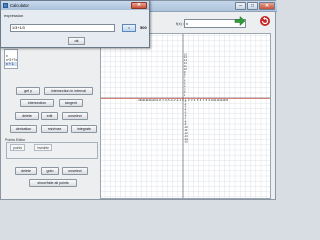 The width and height of the screenshot is (320, 240). Describe the element at coordinates (53, 183) in the screenshot. I see `show-hide-points-button: show/hide all points` at that location.